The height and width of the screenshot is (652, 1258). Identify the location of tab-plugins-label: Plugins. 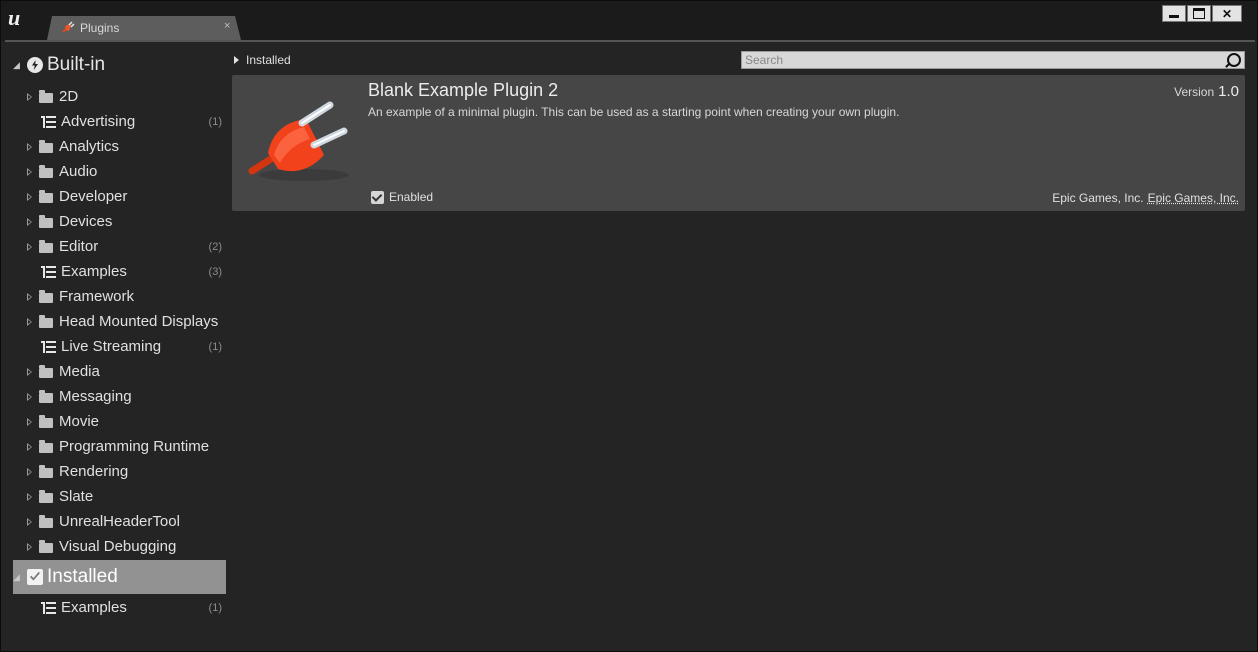
(100, 28).